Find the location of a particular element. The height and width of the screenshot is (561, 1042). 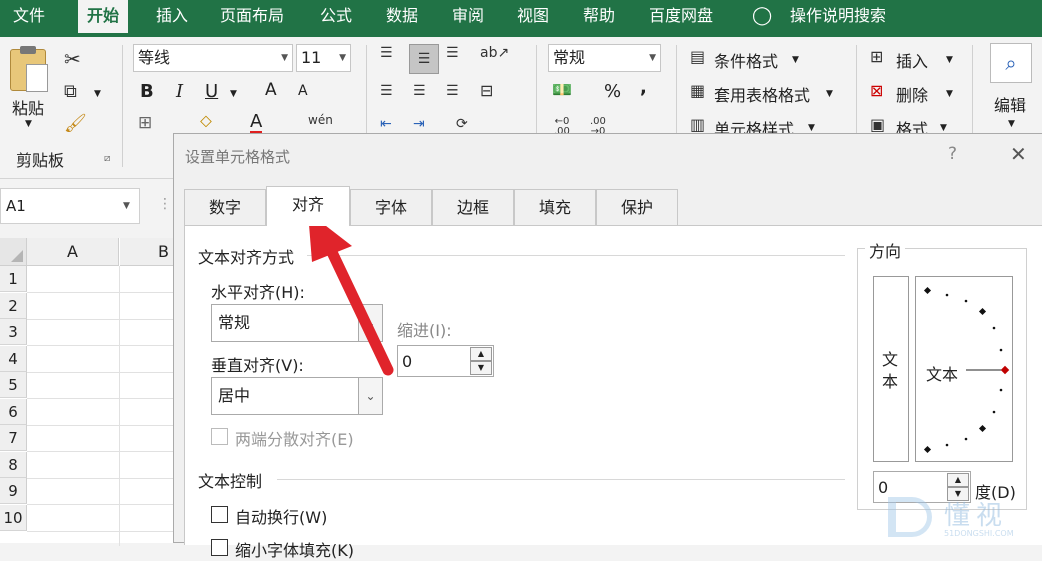

watermark-brand: 懂视 is located at coordinates (976, 516).